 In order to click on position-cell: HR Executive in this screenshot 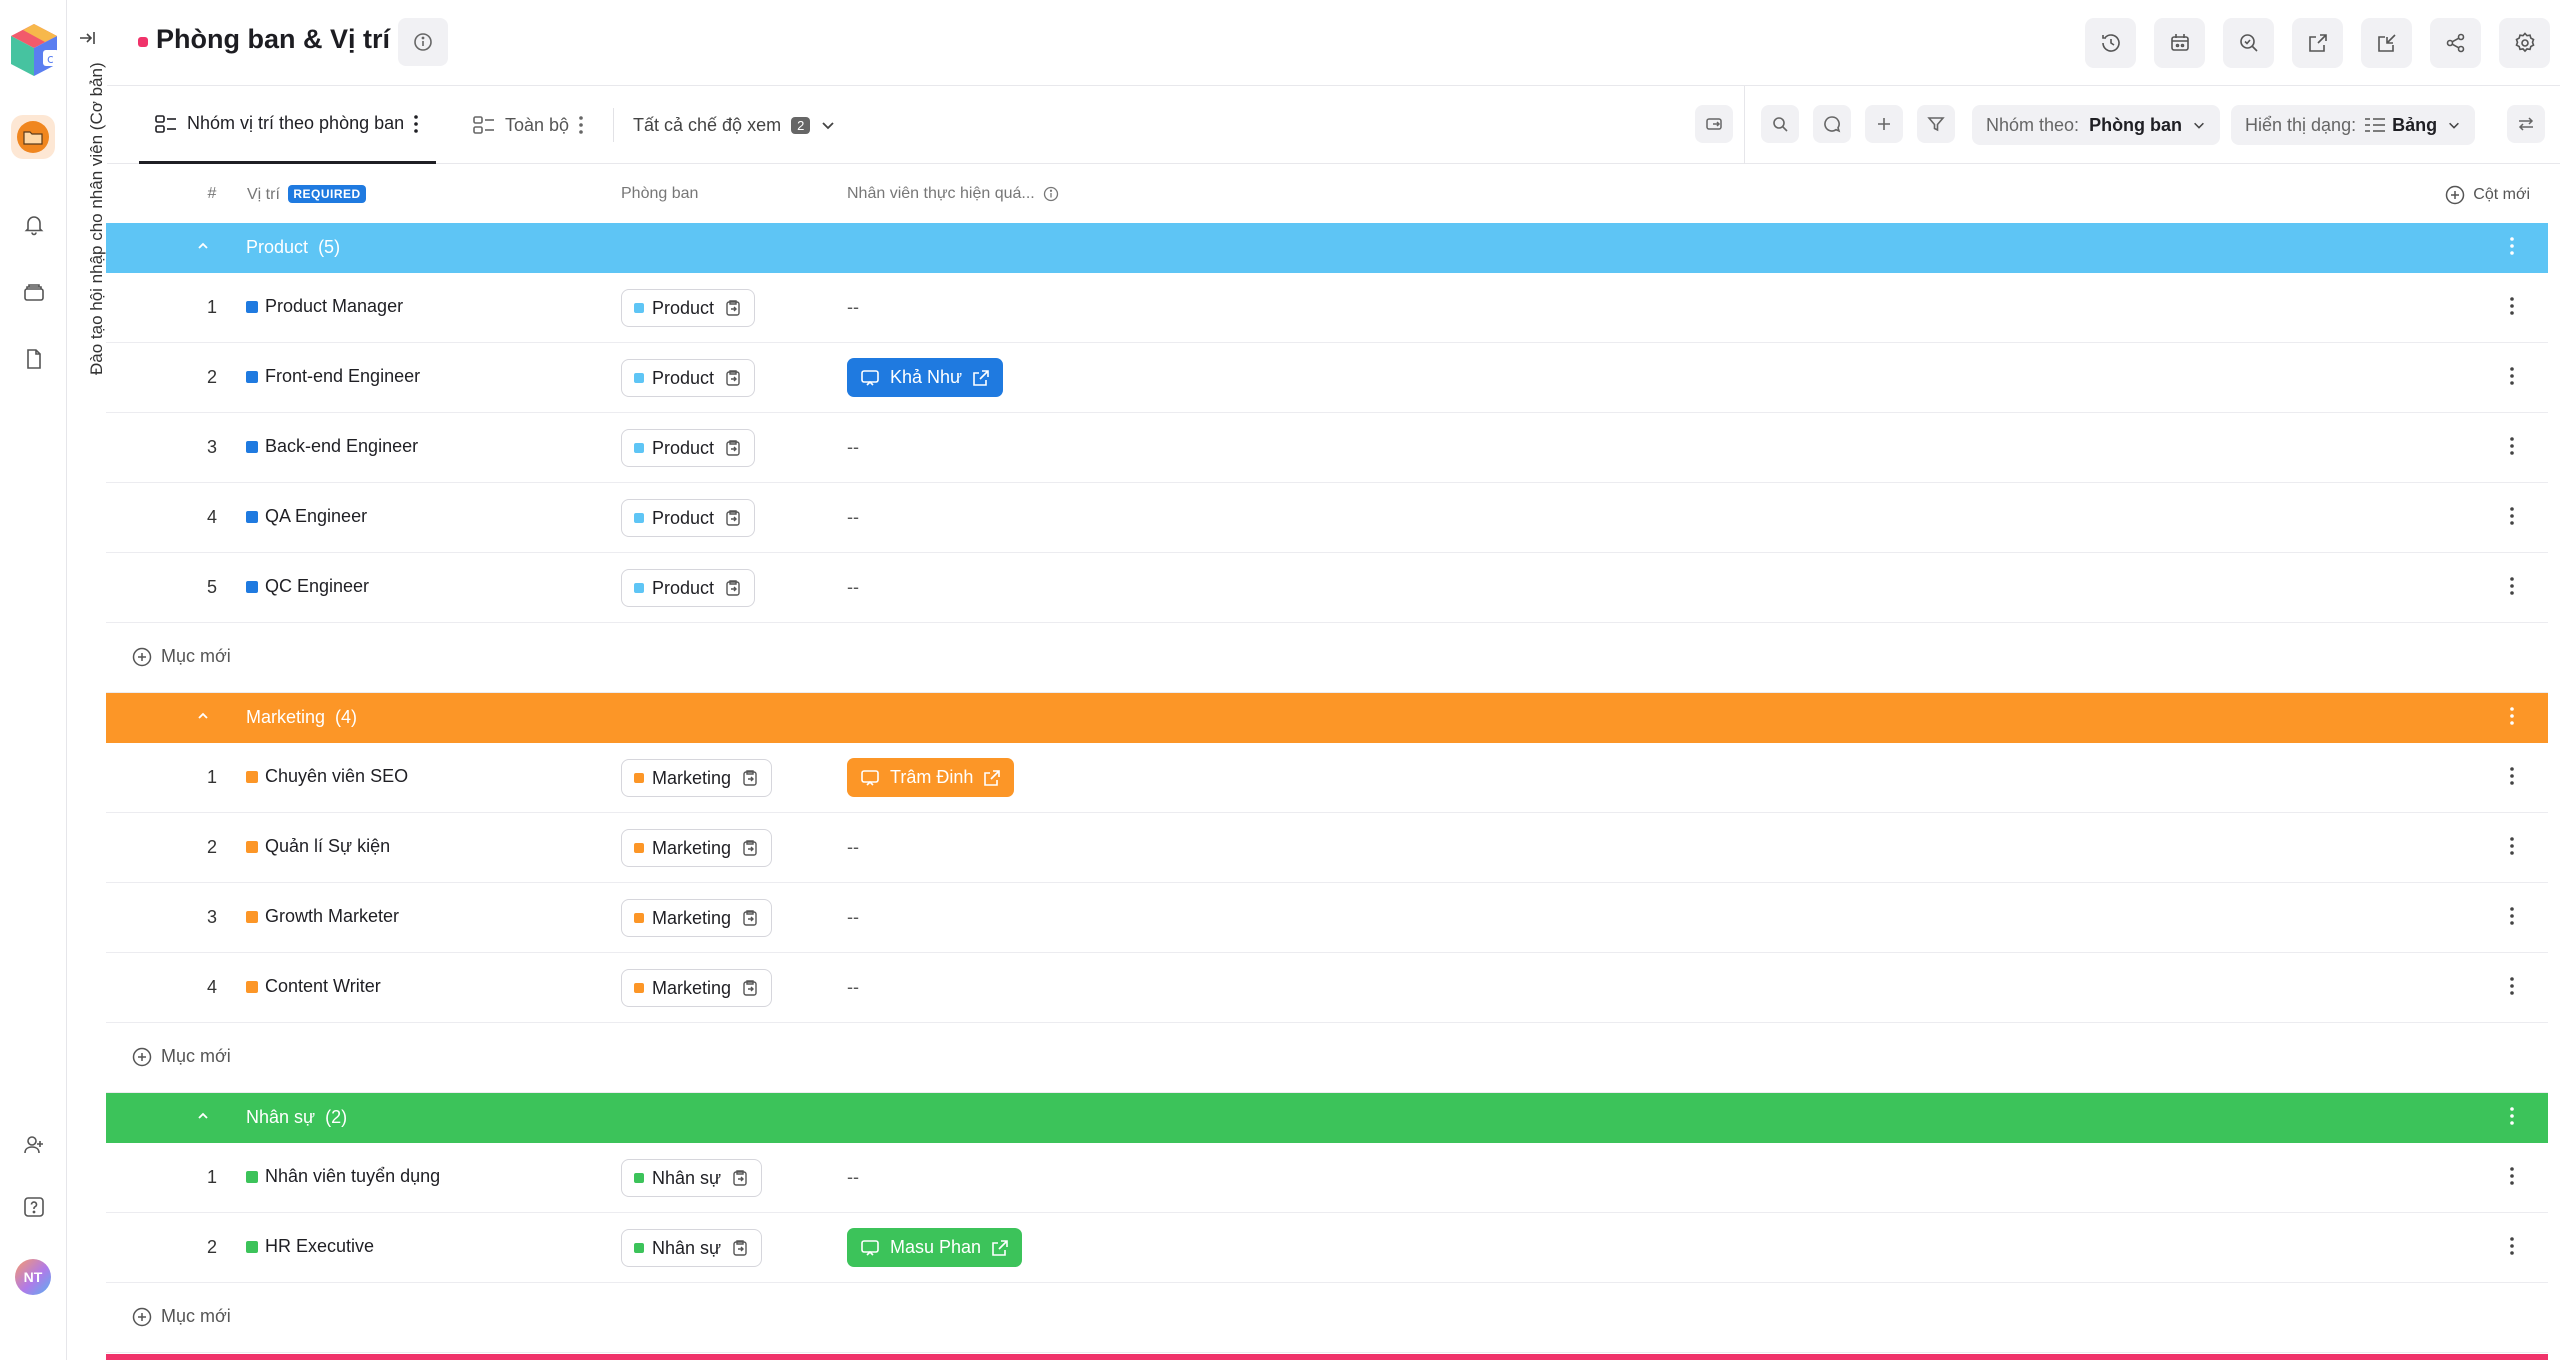, I will do `click(310, 1246)`.